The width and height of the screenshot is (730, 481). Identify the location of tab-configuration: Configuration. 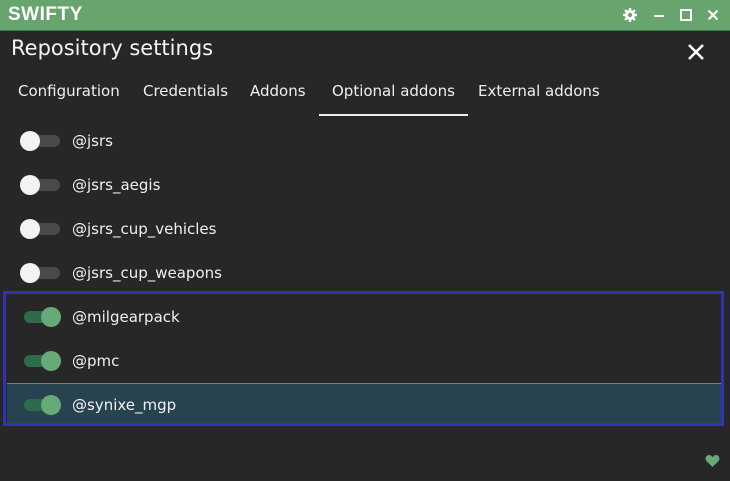
(69, 92).